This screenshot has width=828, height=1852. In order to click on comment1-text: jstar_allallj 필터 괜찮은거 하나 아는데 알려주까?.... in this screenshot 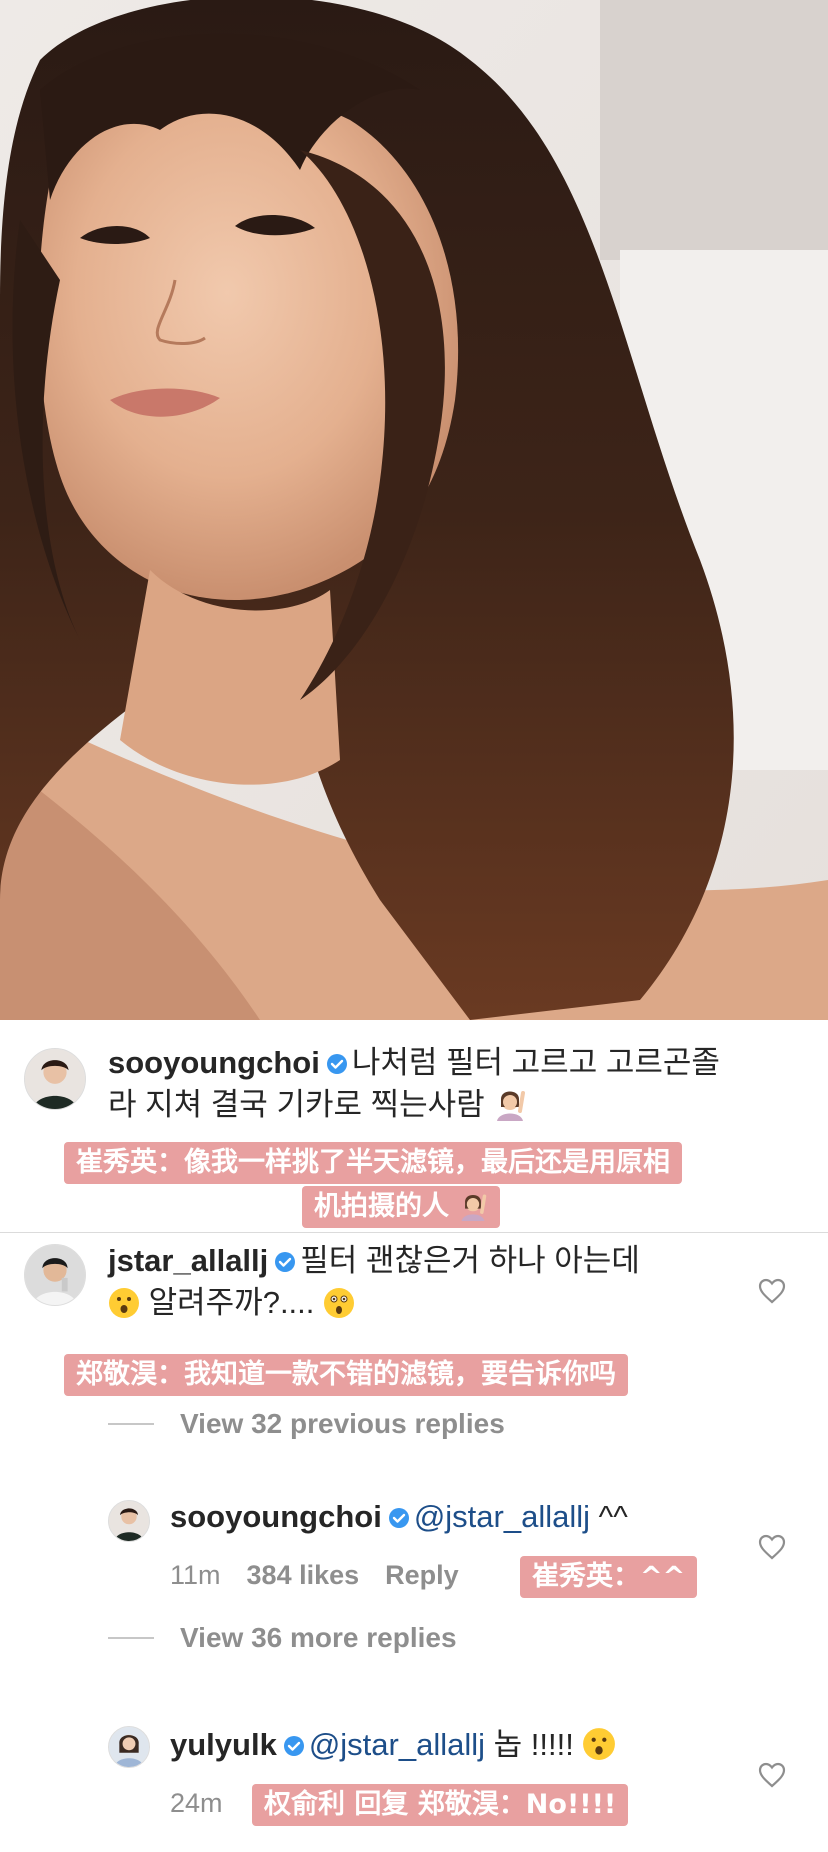, I will do `click(418, 1282)`.